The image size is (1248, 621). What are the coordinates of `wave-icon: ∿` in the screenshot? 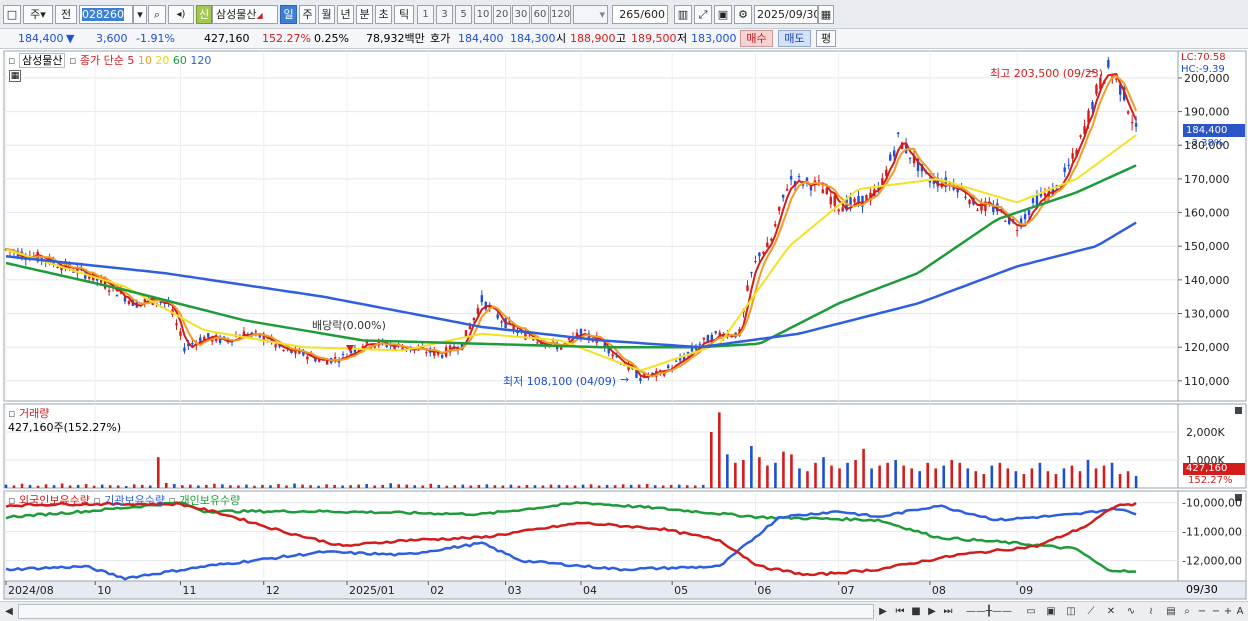 It's located at (1131, 611).